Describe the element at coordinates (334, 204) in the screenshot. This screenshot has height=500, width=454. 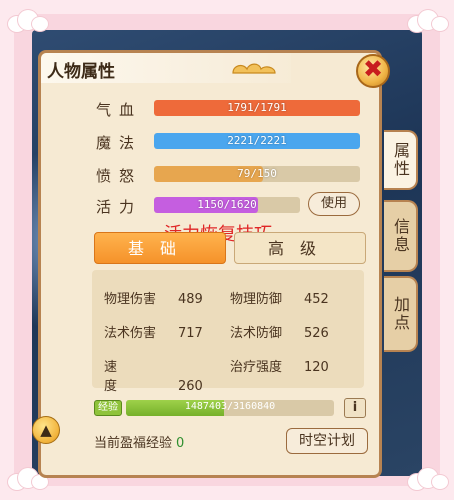
I see `use-button: 使用` at that location.